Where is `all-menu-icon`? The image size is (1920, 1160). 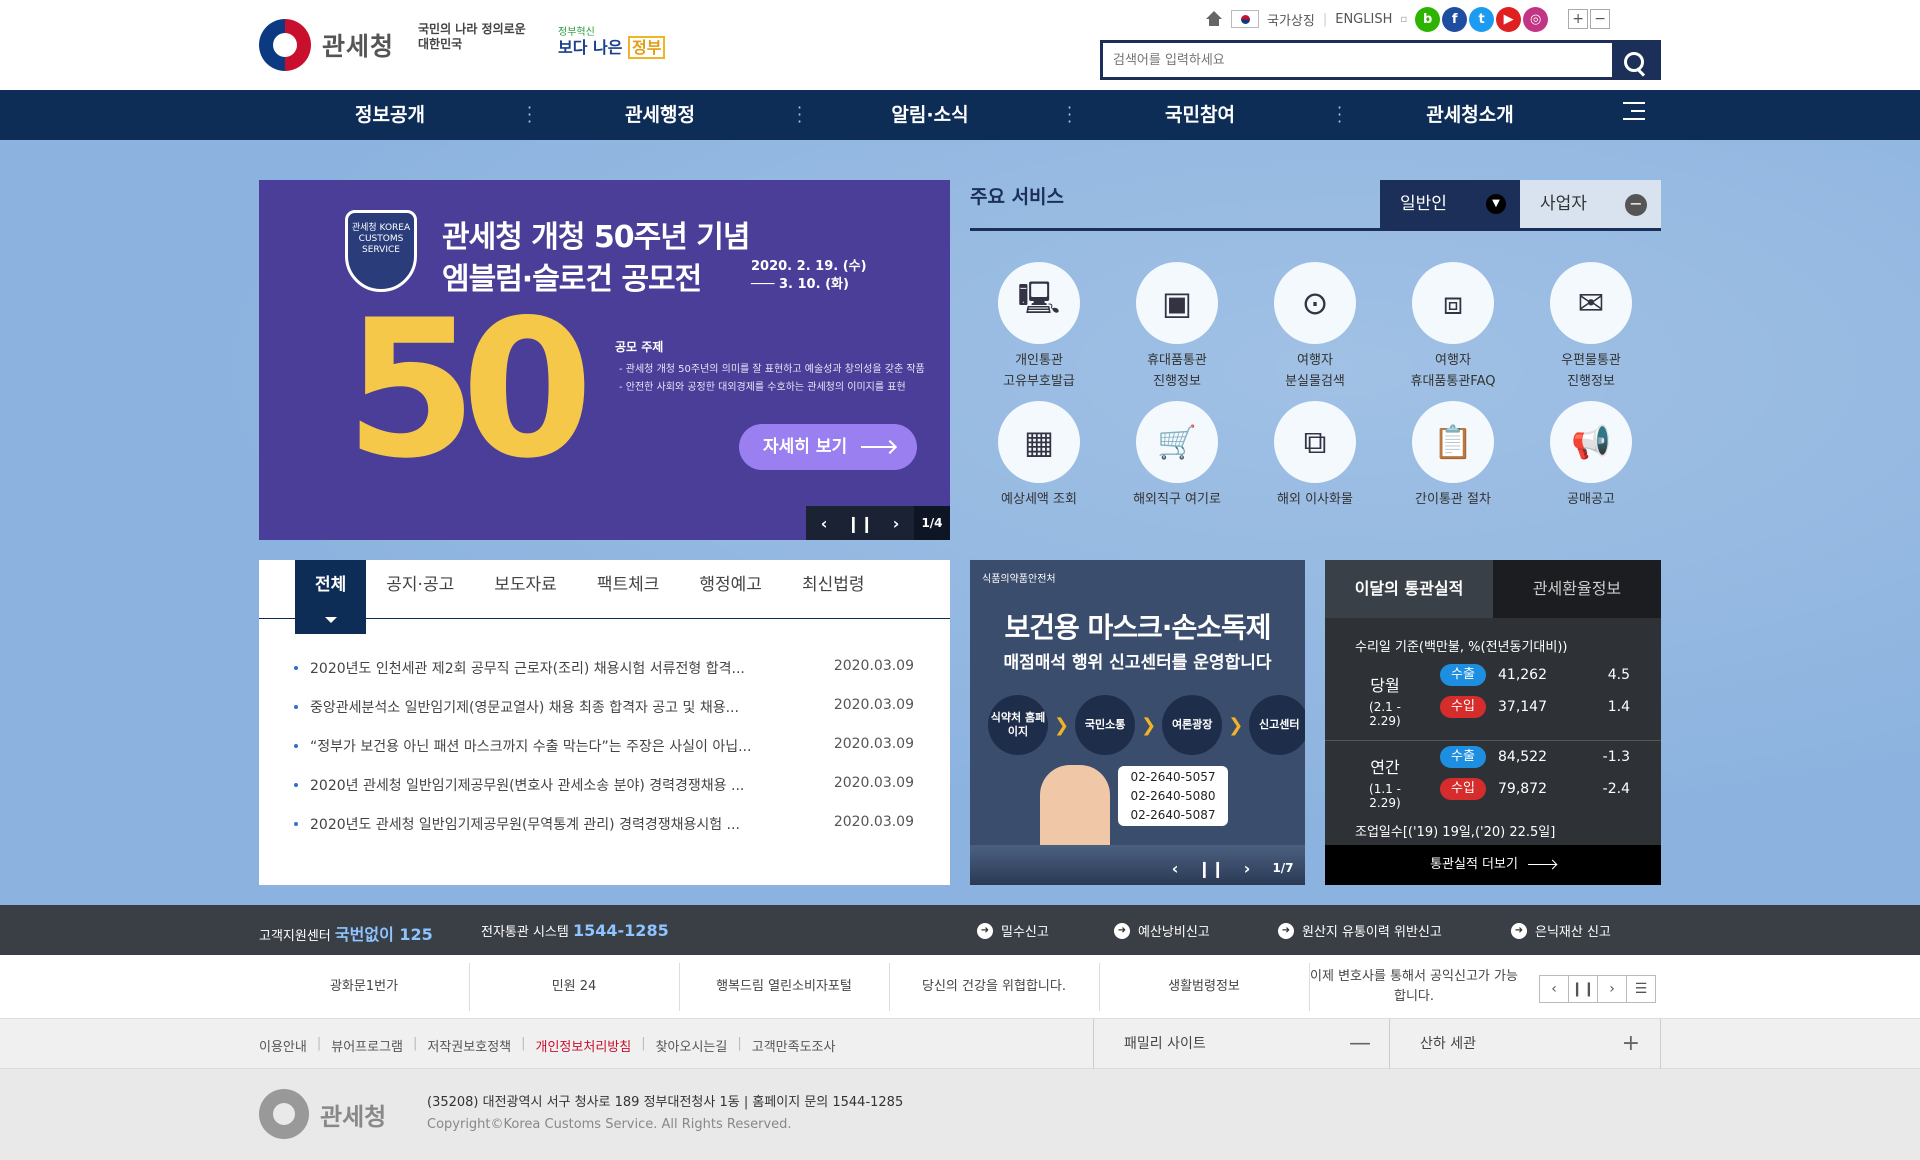
all-menu-icon is located at coordinates (1634, 112).